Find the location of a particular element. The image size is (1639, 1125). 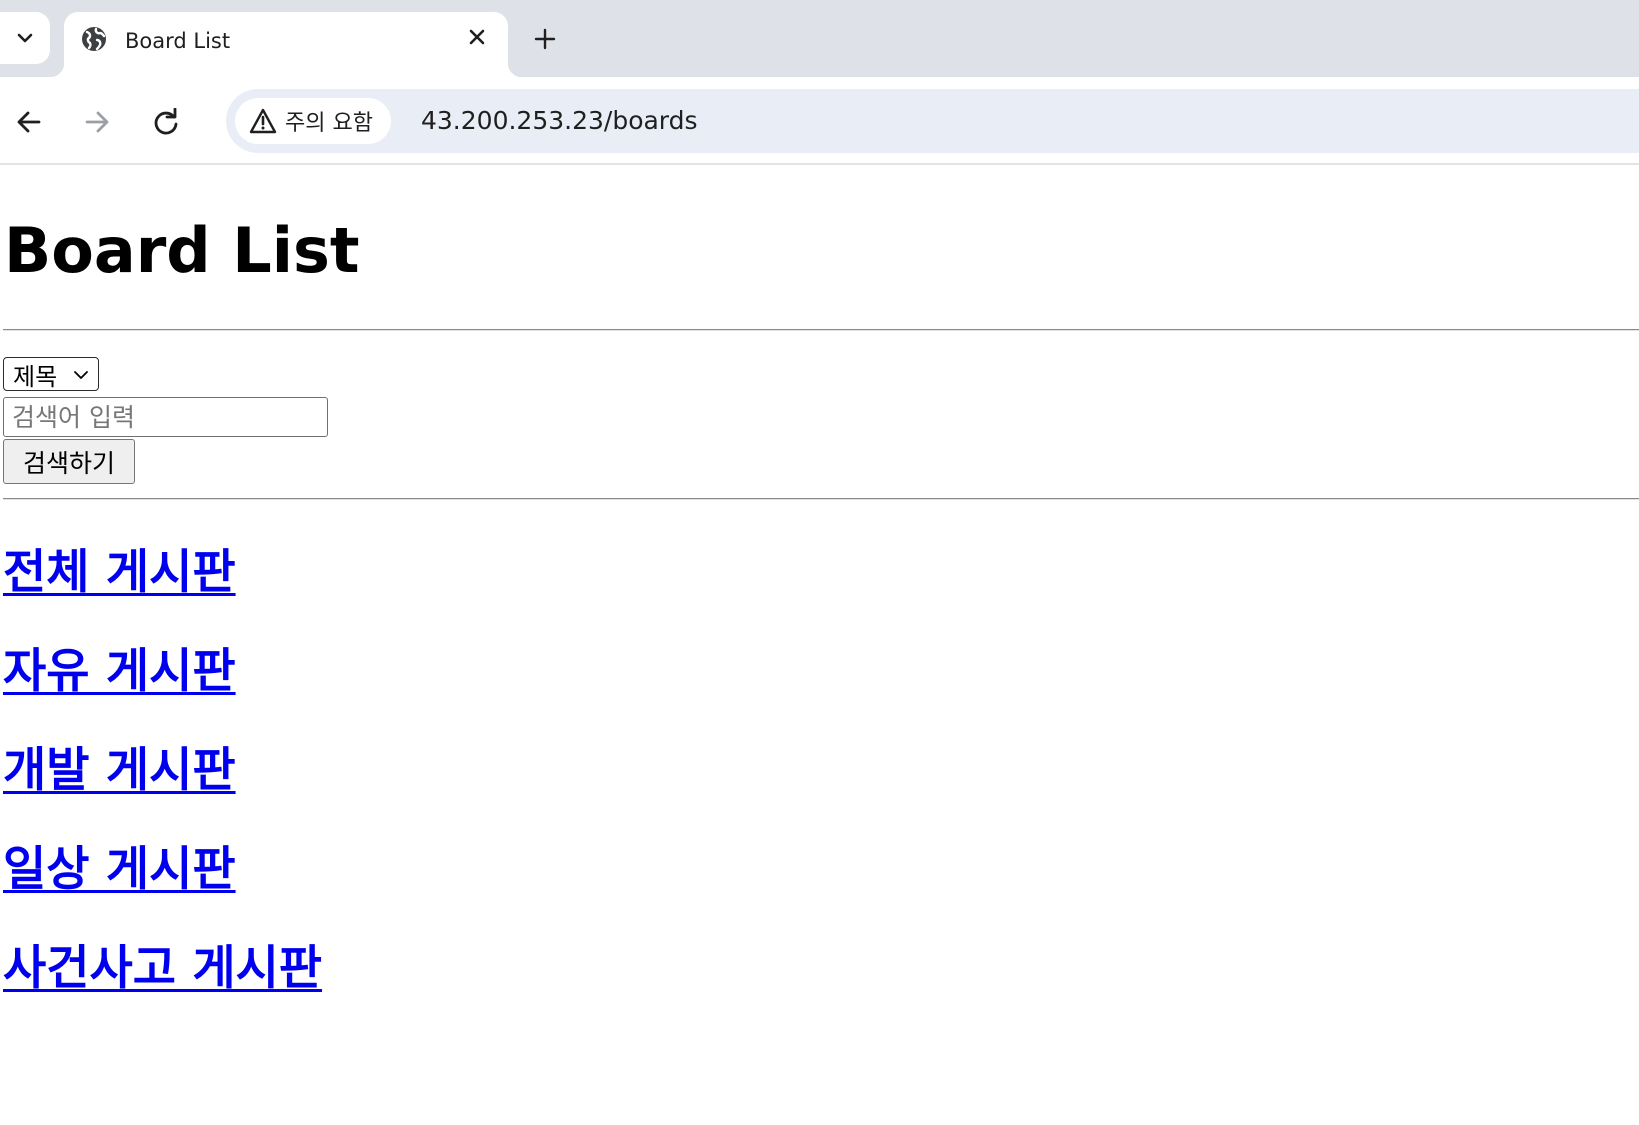

board-link-dev: 개발 게시판 is located at coordinates (119, 771).